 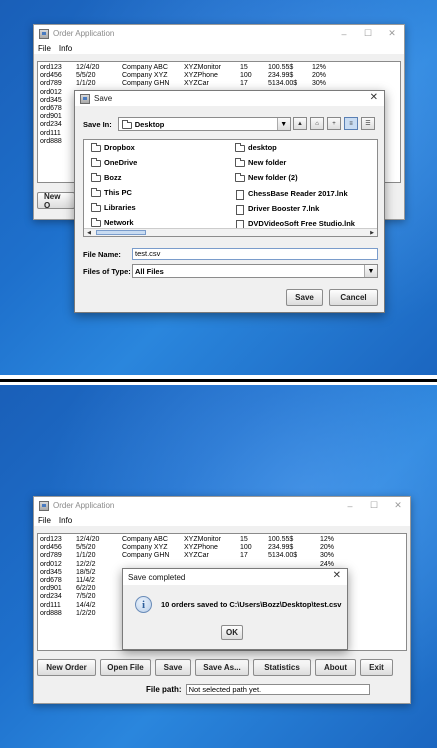 I want to click on file-list-item: DVDVideoSoft Free Studio.lnk, so click(x=293, y=224).